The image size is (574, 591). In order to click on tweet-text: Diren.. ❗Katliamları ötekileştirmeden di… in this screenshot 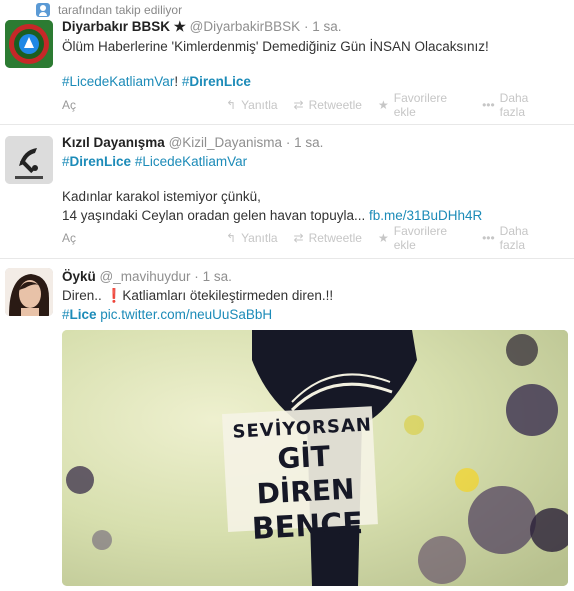, I will do `click(315, 305)`.